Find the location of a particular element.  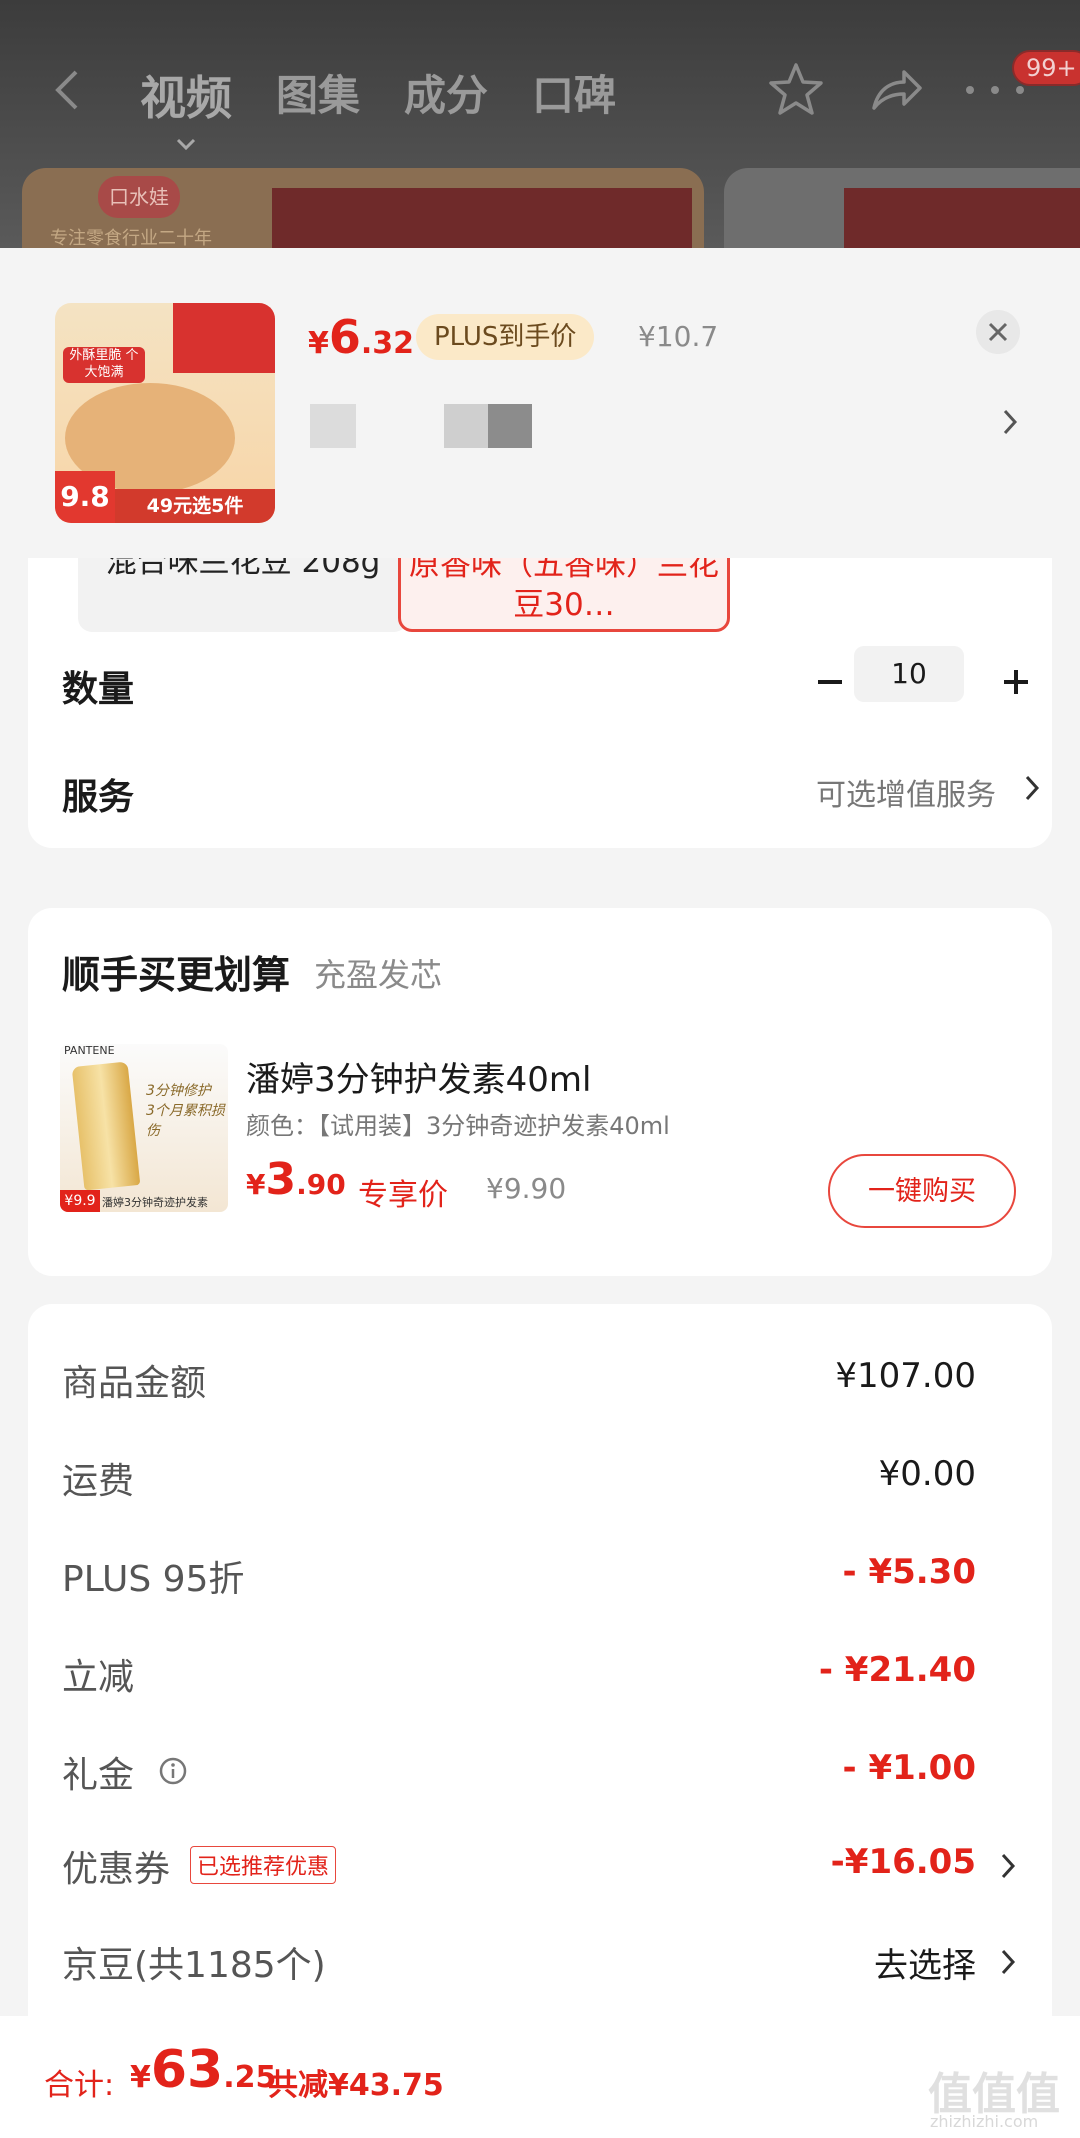

tab-video: 视频 is located at coordinates (186, 106).